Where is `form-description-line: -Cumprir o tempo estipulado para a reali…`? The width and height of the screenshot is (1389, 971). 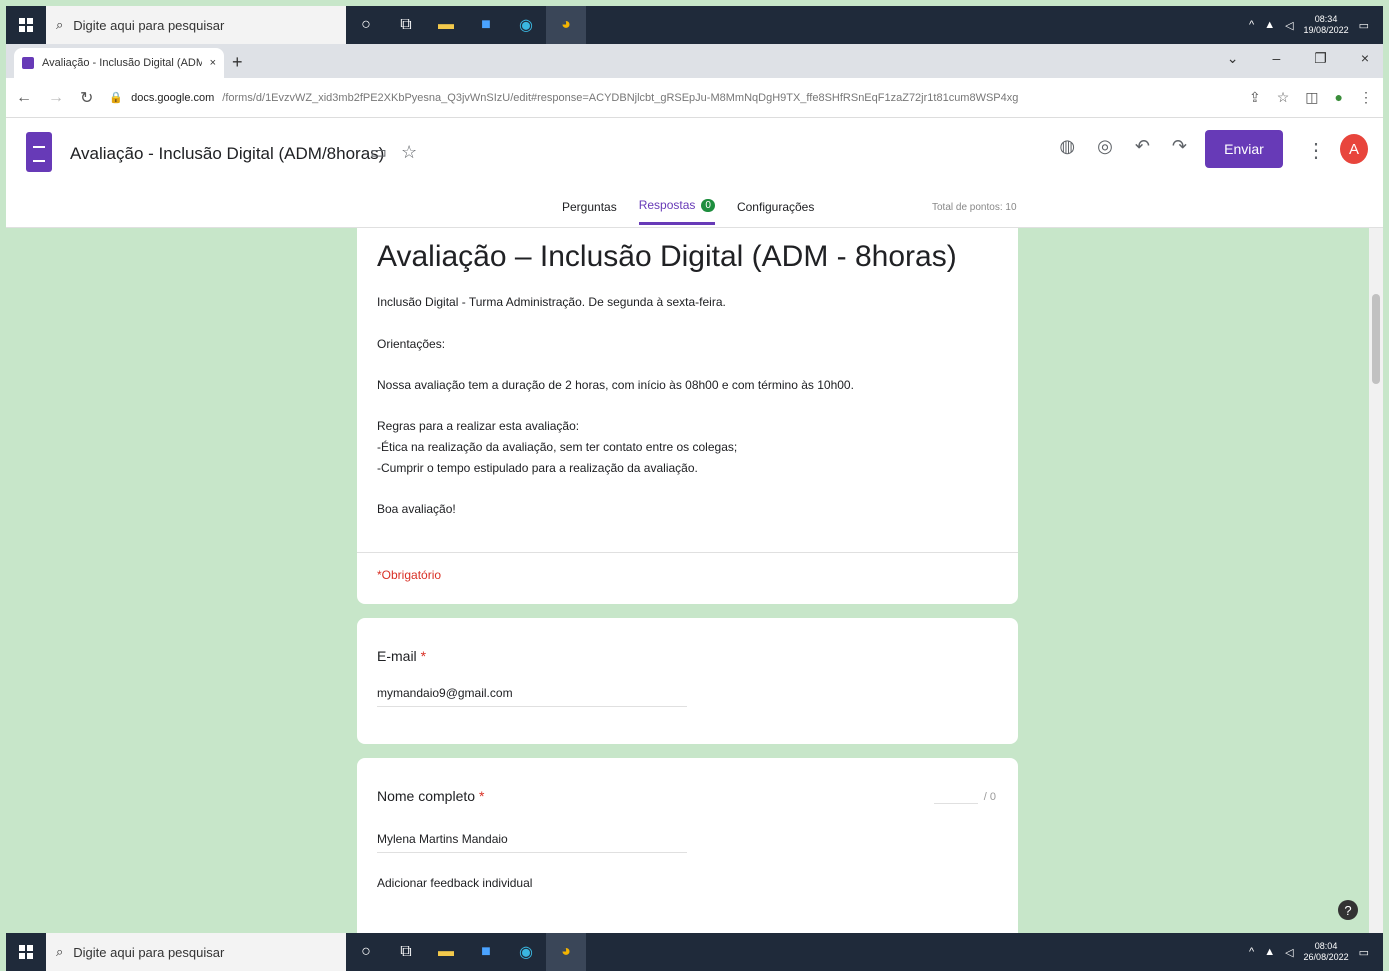
form-description-line: -Cumprir o tempo estipulado para a reali… is located at coordinates (537, 468).